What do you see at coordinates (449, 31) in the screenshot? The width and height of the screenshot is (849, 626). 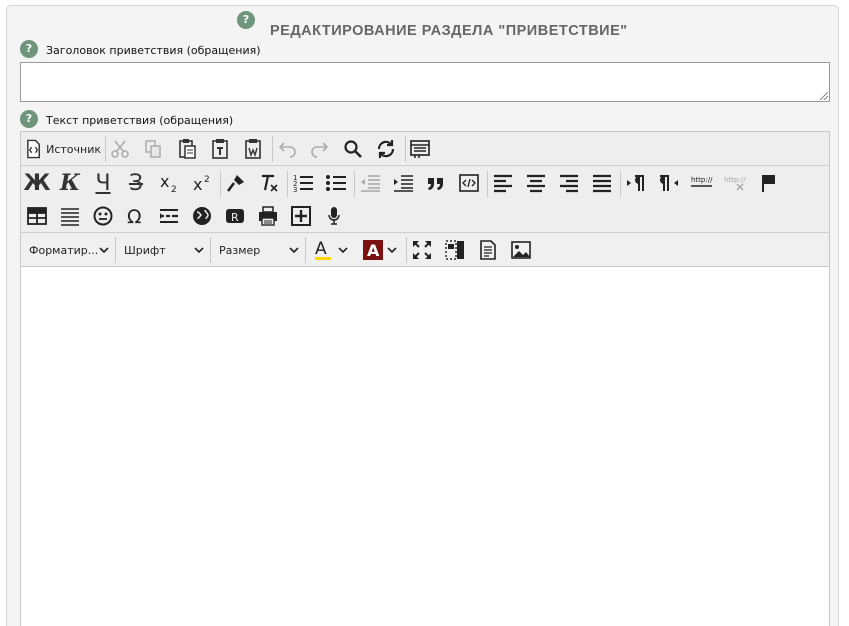 I see `page-title: РЕДАКТИРОВАНИЕ РАЗДЕЛА "ПРИВЕТСТВИЕ"` at bounding box center [449, 31].